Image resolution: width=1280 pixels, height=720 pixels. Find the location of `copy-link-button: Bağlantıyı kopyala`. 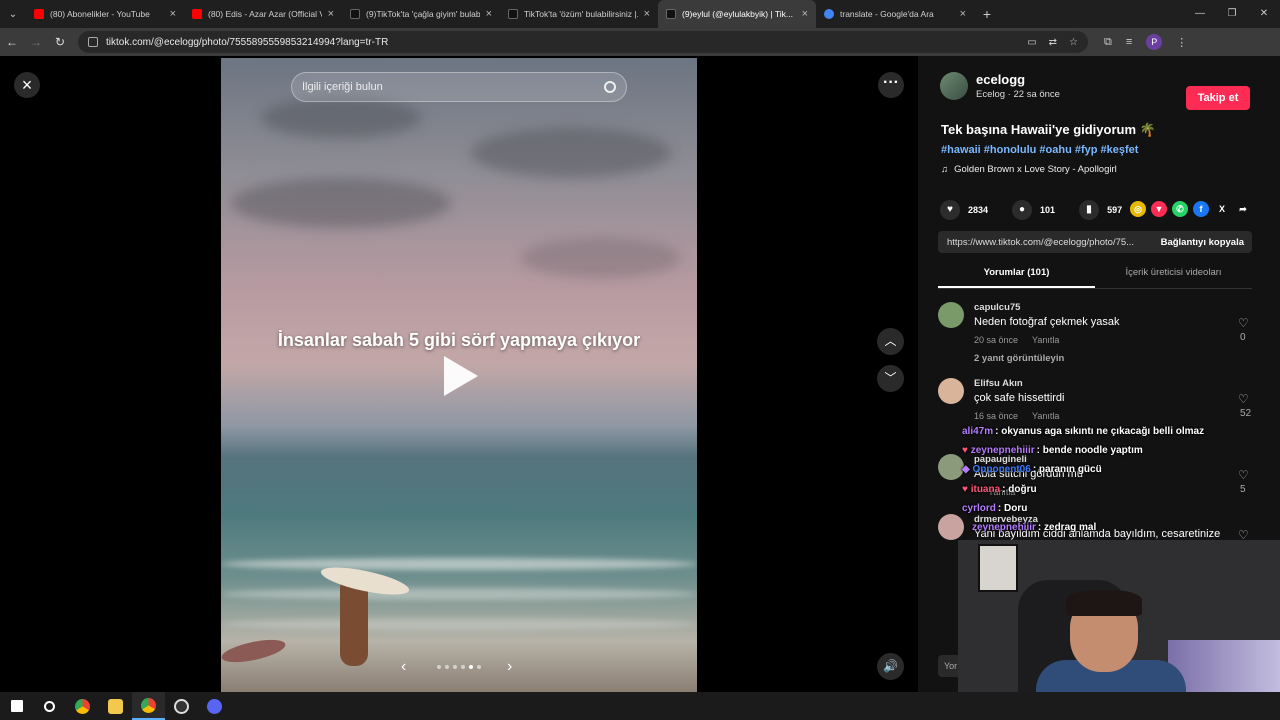

copy-link-button: Bağlantıyı kopyala is located at coordinates (1202, 242).